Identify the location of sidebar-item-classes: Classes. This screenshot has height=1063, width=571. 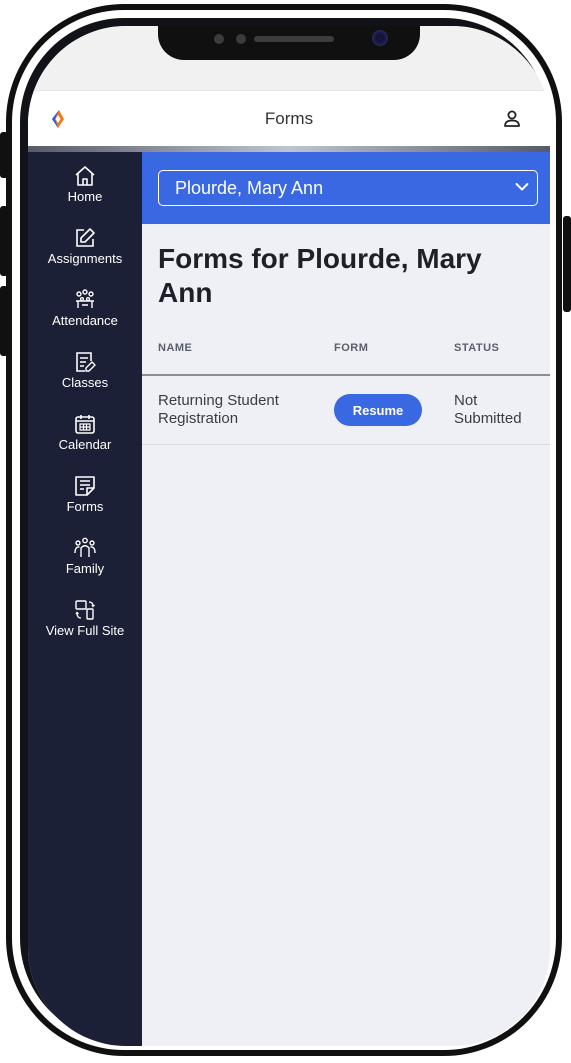
(85, 374).